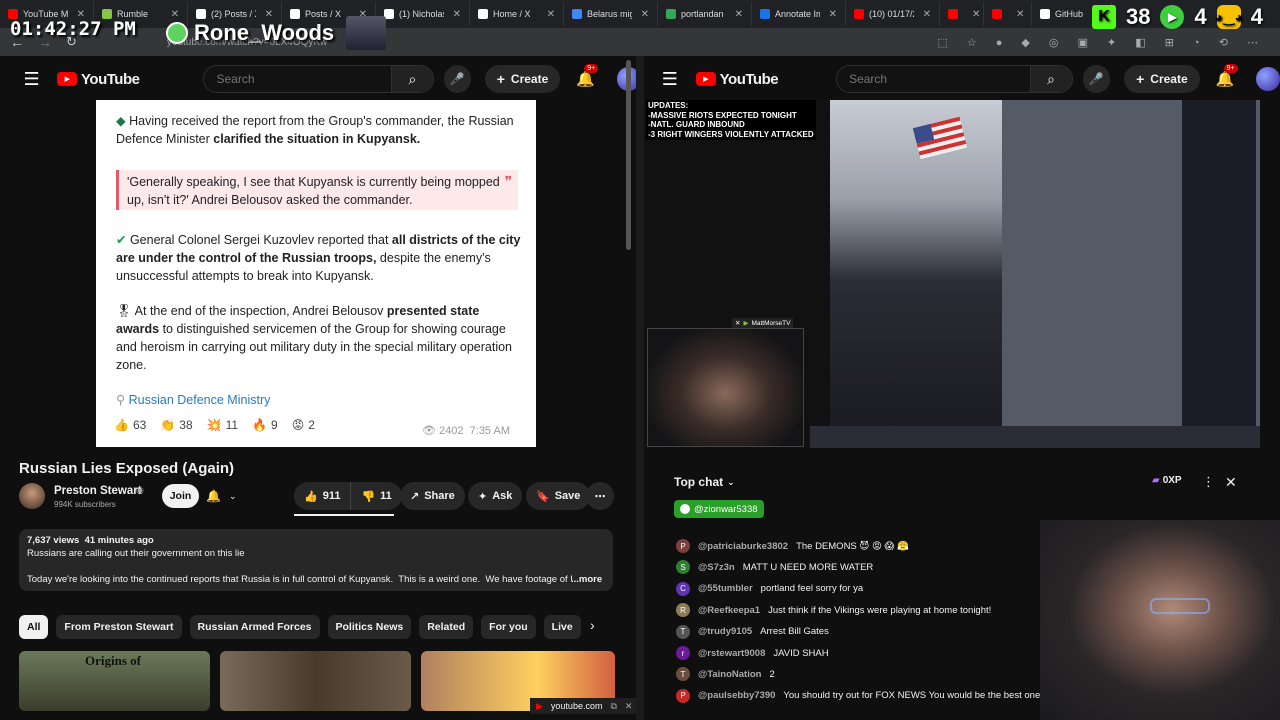 The image size is (1280, 720). Describe the element at coordinates (683, 653) in the screenshot. I see `chat-avatar: r` at that location.